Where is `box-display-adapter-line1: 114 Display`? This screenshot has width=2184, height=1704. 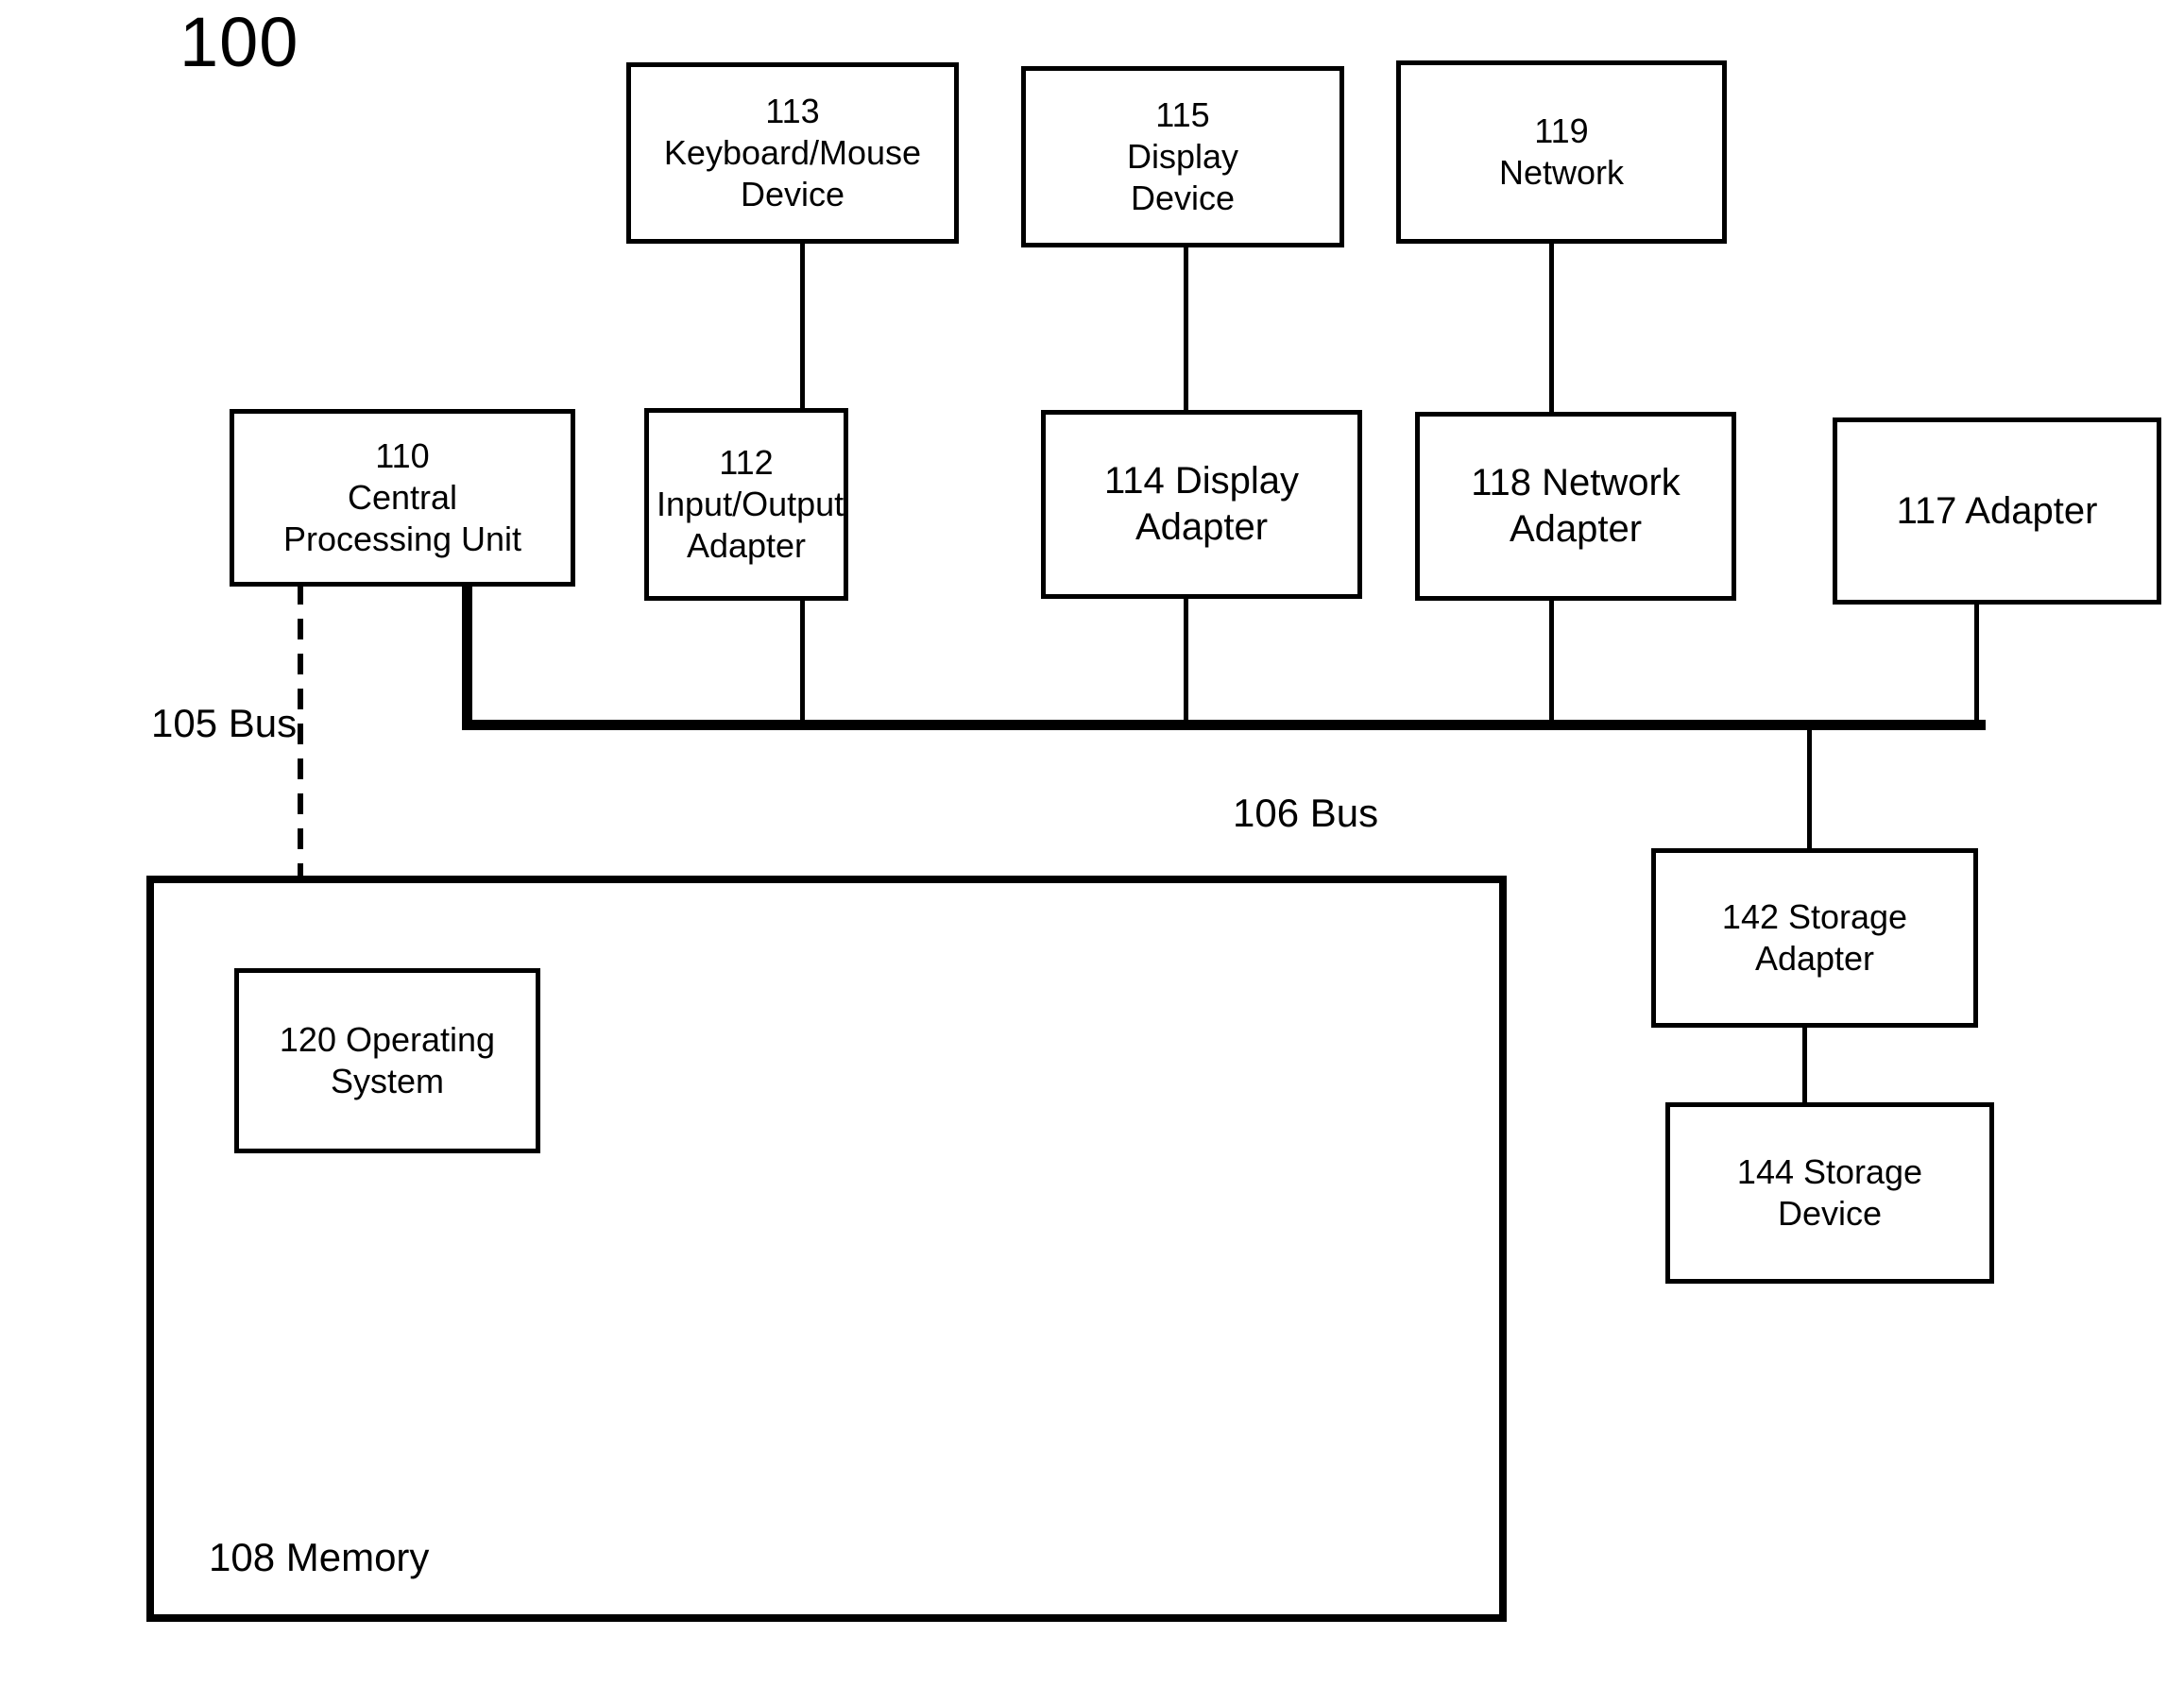 box-display-adapter-line1: 114 Display is located at coordinates (1201, 481).